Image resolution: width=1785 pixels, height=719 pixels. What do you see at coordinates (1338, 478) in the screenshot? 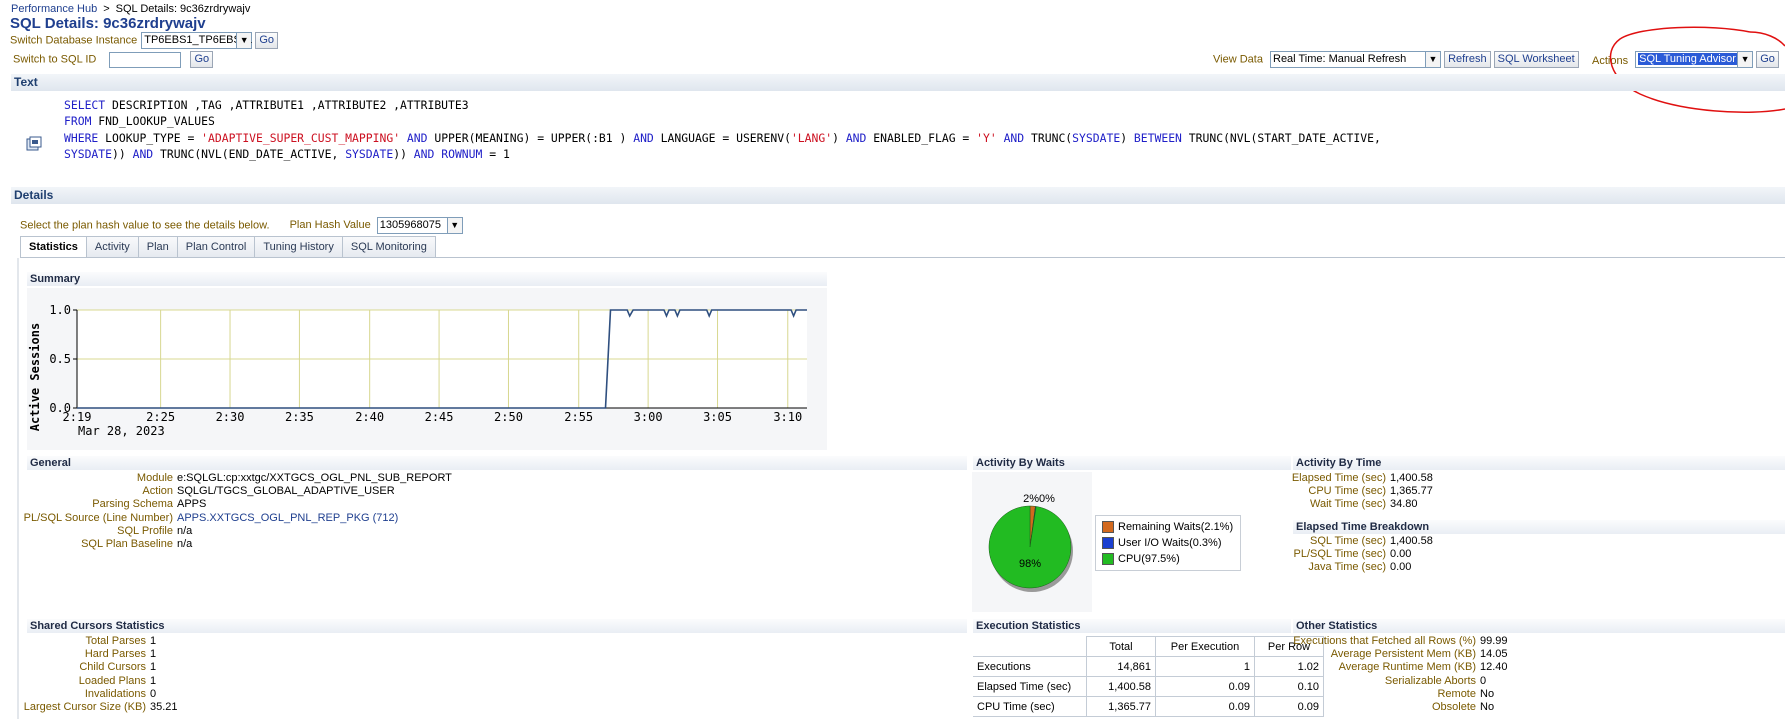
I see `activity-time-label: Elapsed Time (sec)` at bounding box center [1338, 478].